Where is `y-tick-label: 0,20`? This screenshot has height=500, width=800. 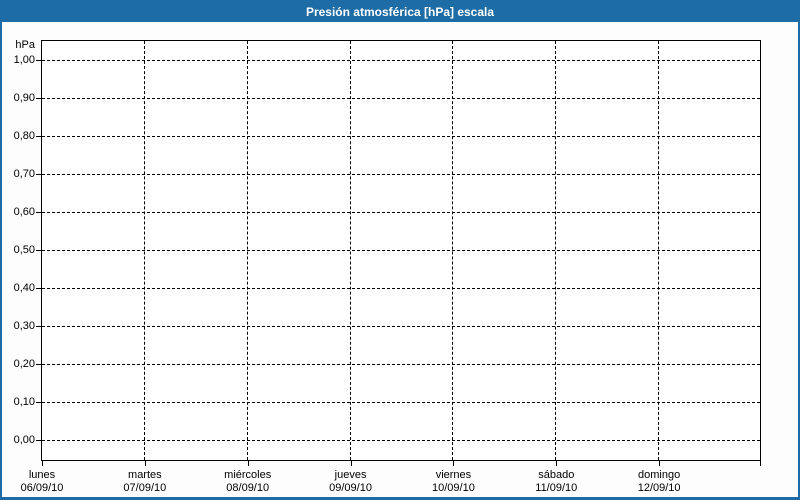 y-tick-label: 0,20 is located at coordinates (24, 364).